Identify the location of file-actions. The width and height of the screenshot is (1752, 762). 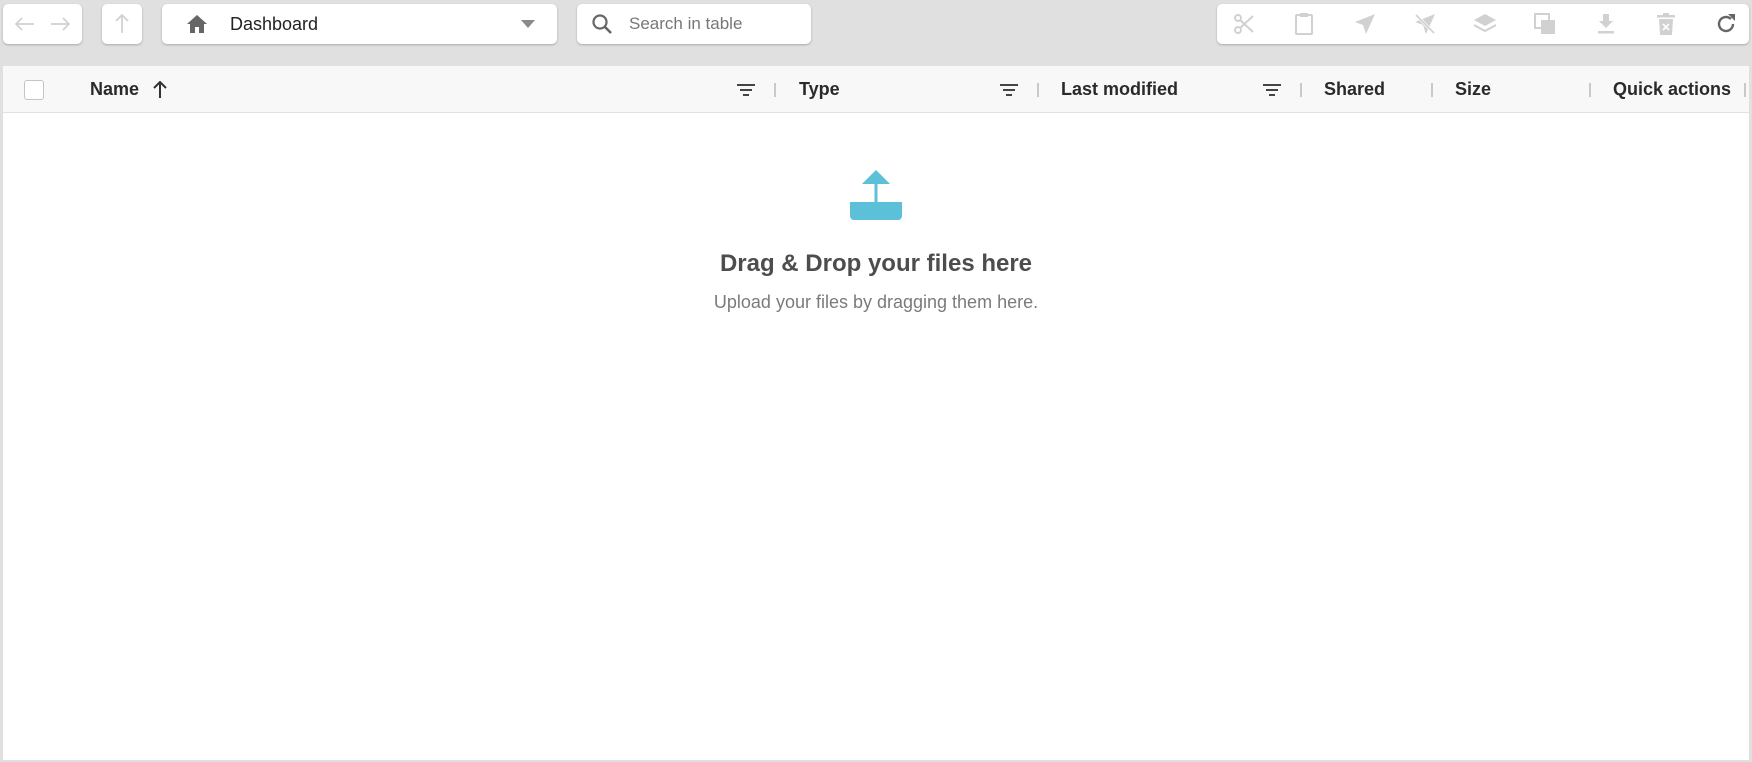
(1483, 24).